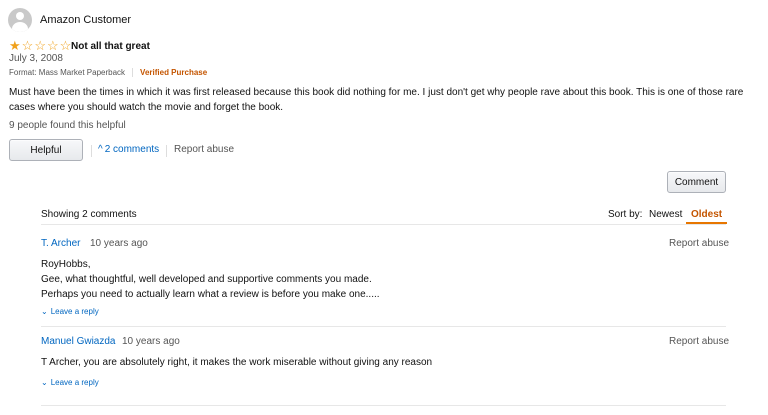  Describe the element at coordinates (85, 20) in the screenshot. I see `reviewer-name: Amazon Customer` at that location.